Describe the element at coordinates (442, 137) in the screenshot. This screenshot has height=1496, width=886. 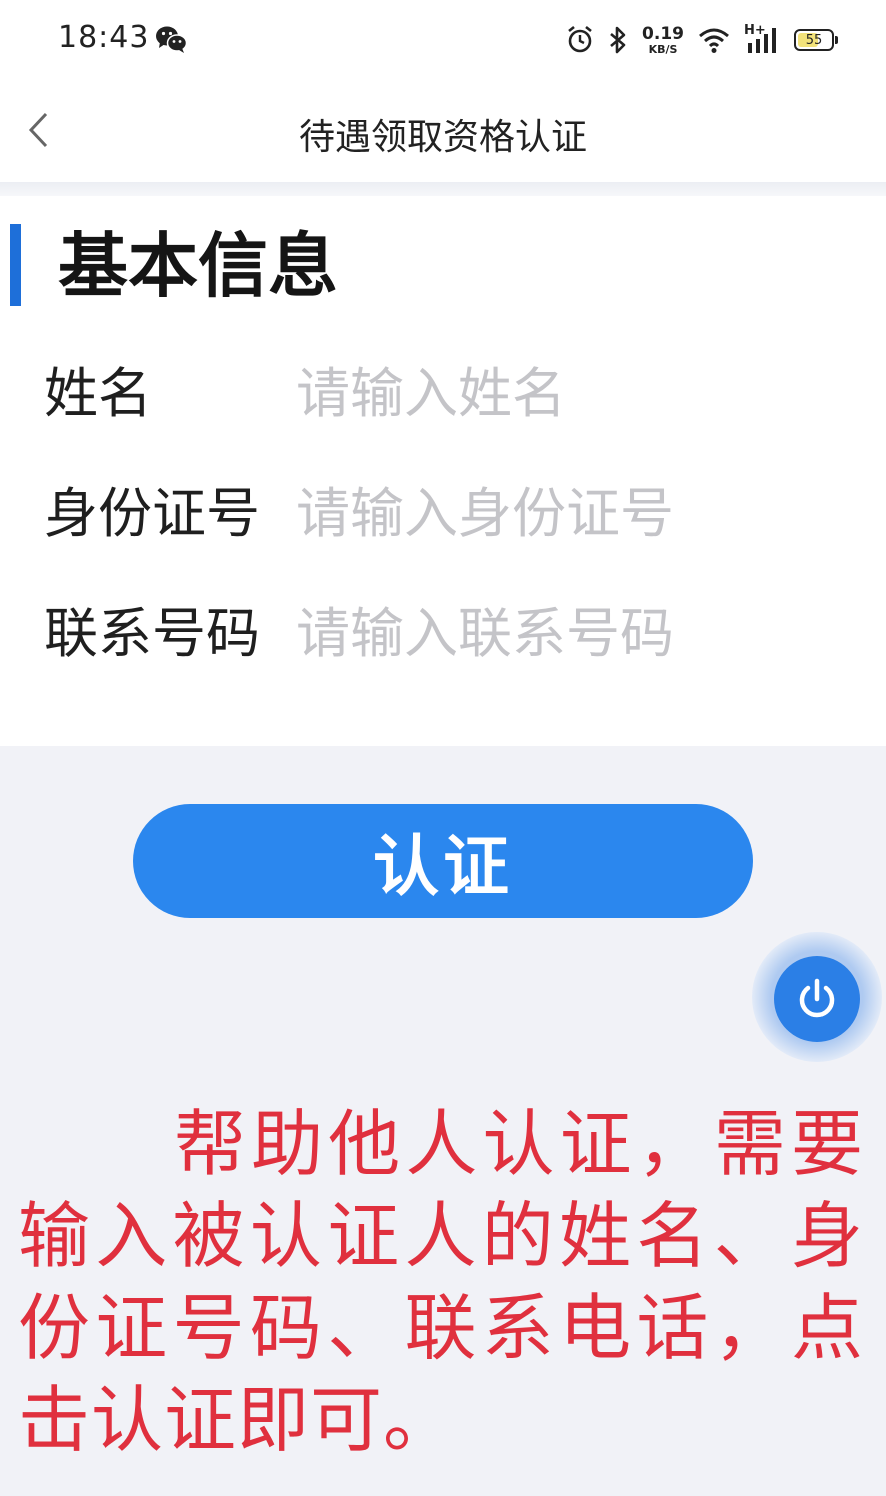
I see `page-title: 待遇领取资格认证` at that location.